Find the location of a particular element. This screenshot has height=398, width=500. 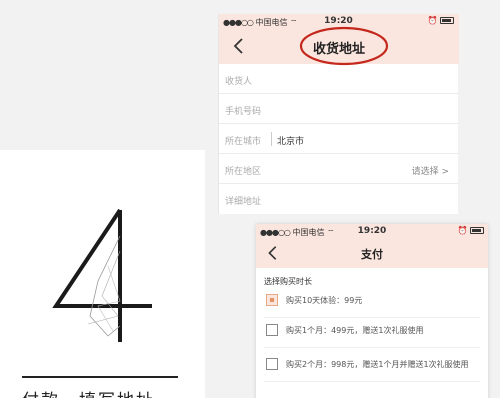

status-bar: ●●●○○ 中国电信 ⌔ 19:20 ⏰ is located at coordinates (372, 232).